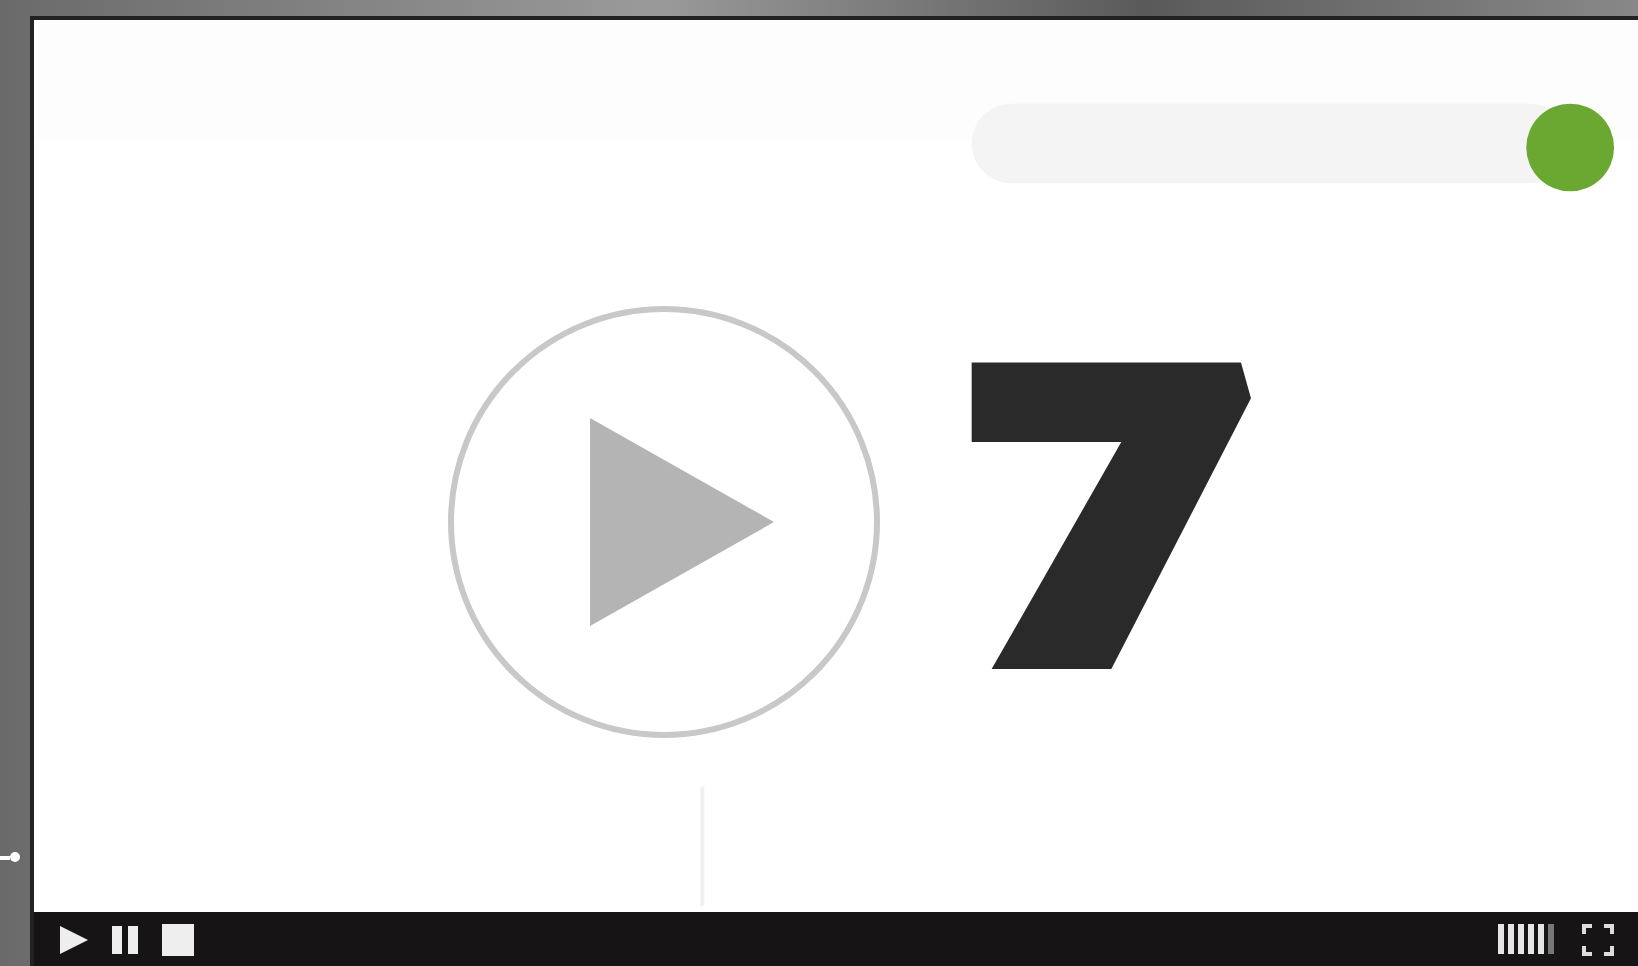  I want to click on play-button, so click(74, 939).